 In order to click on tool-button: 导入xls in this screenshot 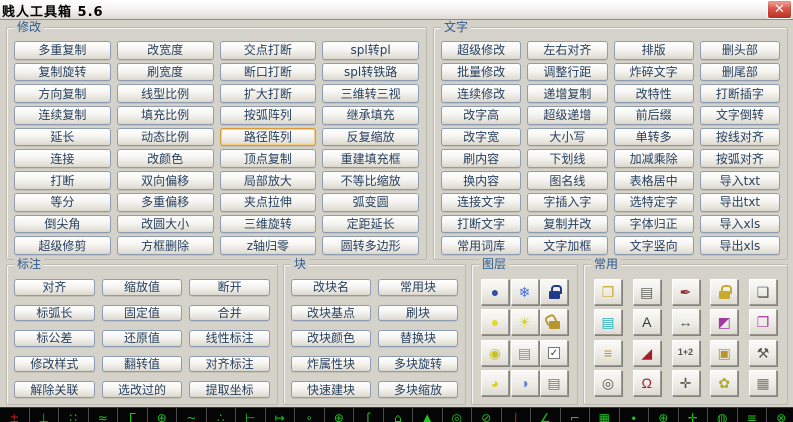, I will do `click(739, 224)`.